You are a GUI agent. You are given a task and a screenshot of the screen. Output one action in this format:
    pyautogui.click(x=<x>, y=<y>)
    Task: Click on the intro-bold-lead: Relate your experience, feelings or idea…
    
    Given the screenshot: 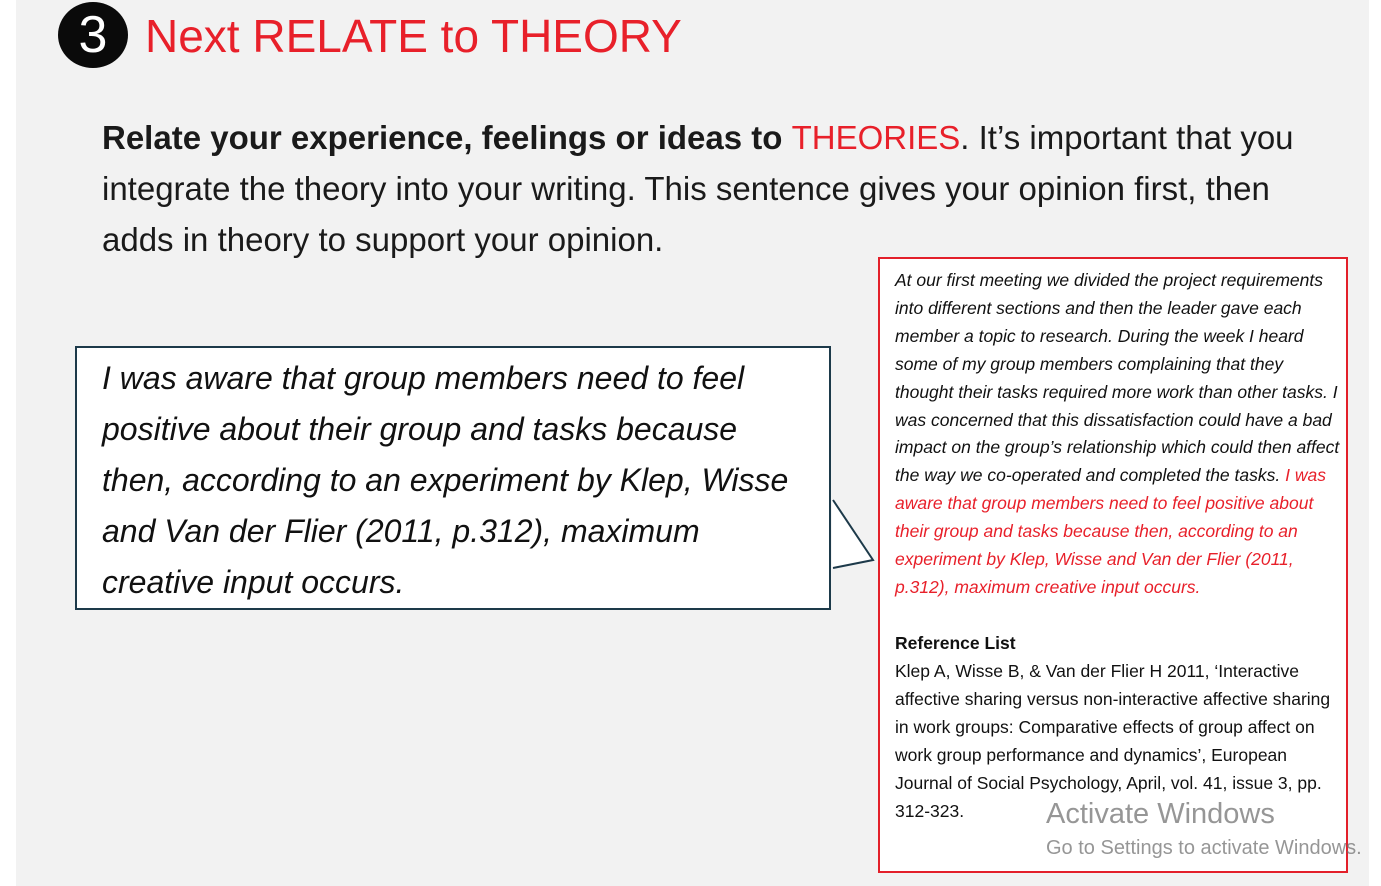 What is the action you would take?
    pyautogui.click(x=447, y=137)
    